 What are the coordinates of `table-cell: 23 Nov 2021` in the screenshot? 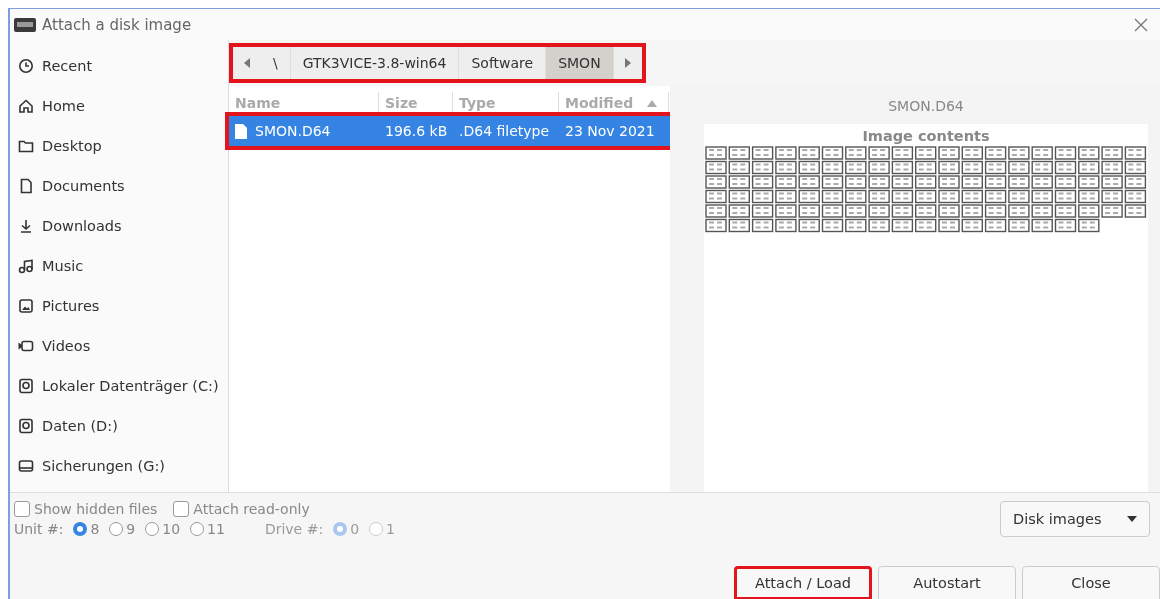 It's located at (610, 131).